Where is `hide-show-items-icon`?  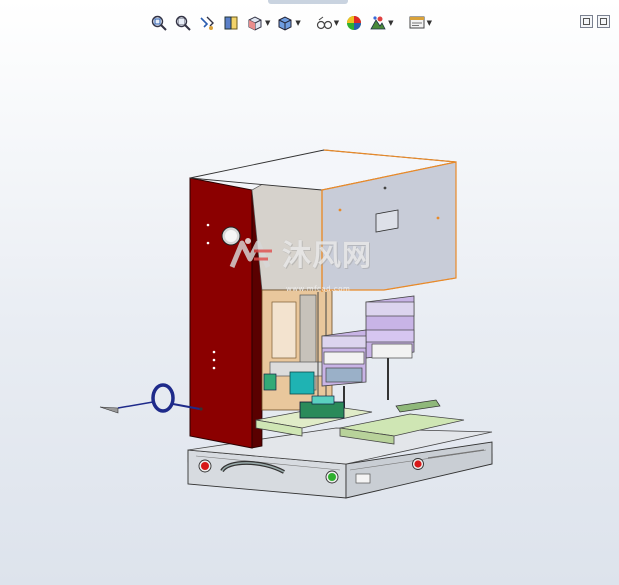
hide-show-items-icon is located at coordinates (324, 23).